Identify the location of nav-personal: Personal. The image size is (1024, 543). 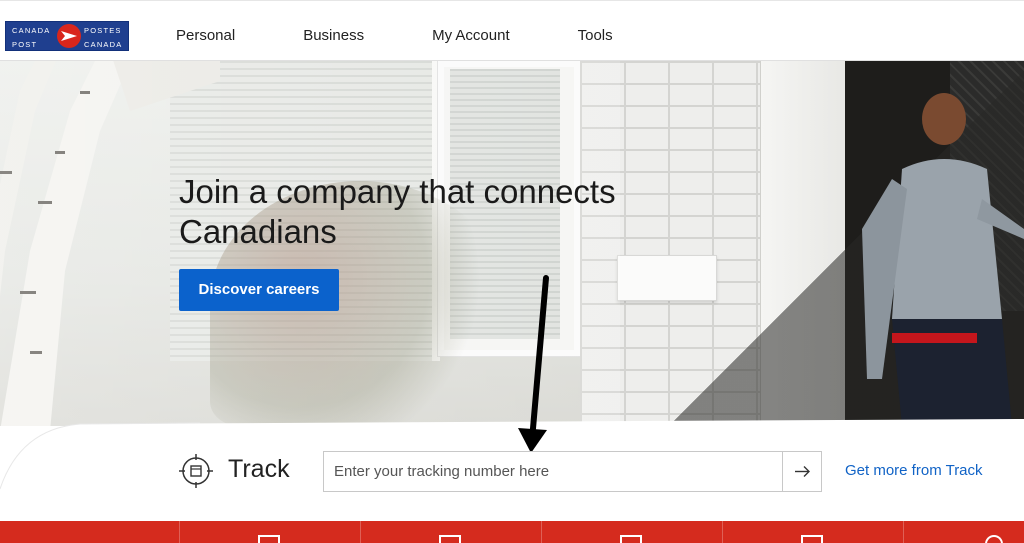
(206, 35).